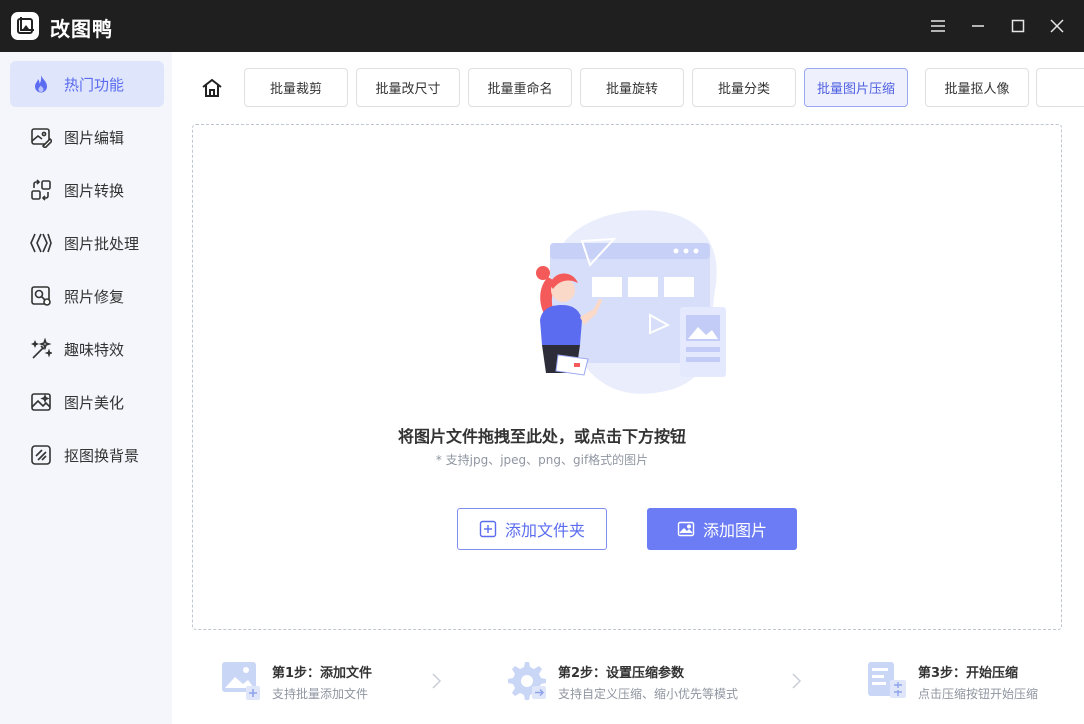 The height and width of the screenshot is (724, 1084). Describe the element at coordinates (94, 350) in the screenshot. I see `sidebar-item-label: 趣味特效` at that location.